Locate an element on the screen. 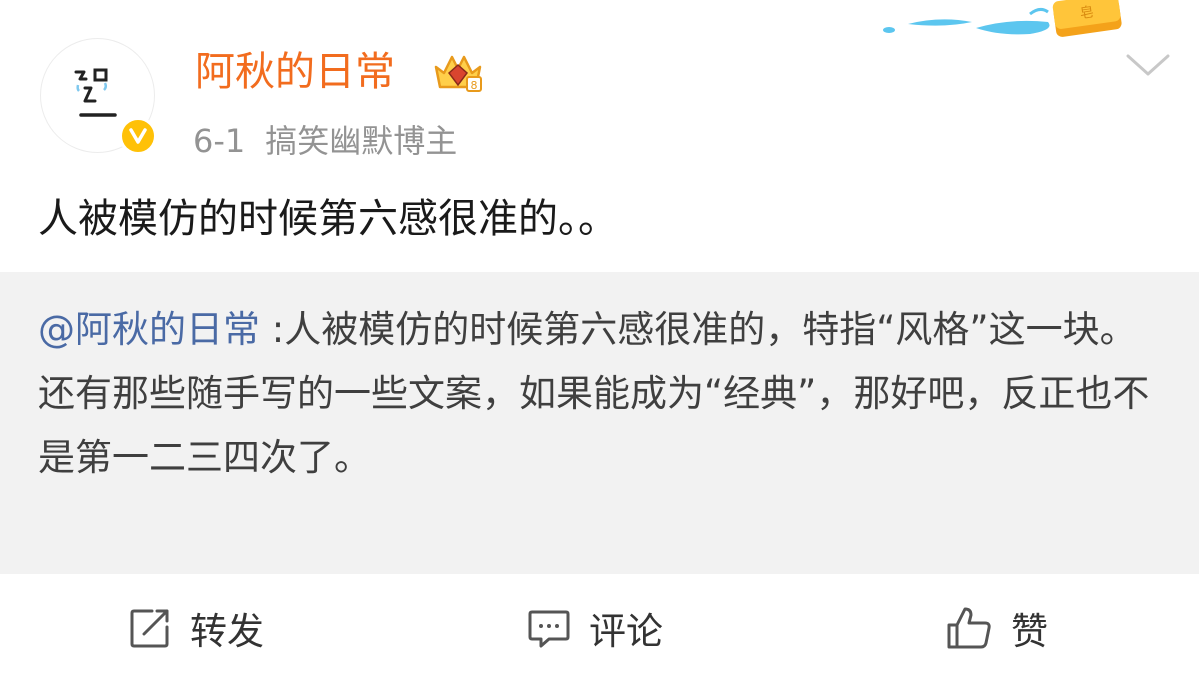 The image size is (1199, 673). verified-v-icon is located at coordinates (138, 136).